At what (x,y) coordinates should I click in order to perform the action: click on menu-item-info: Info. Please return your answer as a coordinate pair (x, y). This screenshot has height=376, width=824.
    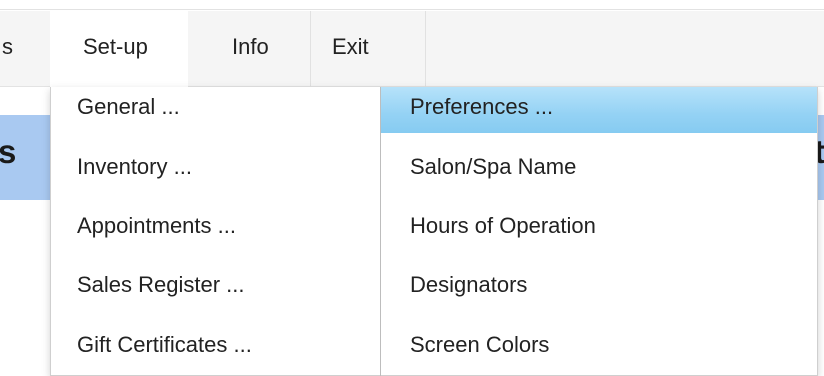
    Looking at the image, I should click on (250, 49).